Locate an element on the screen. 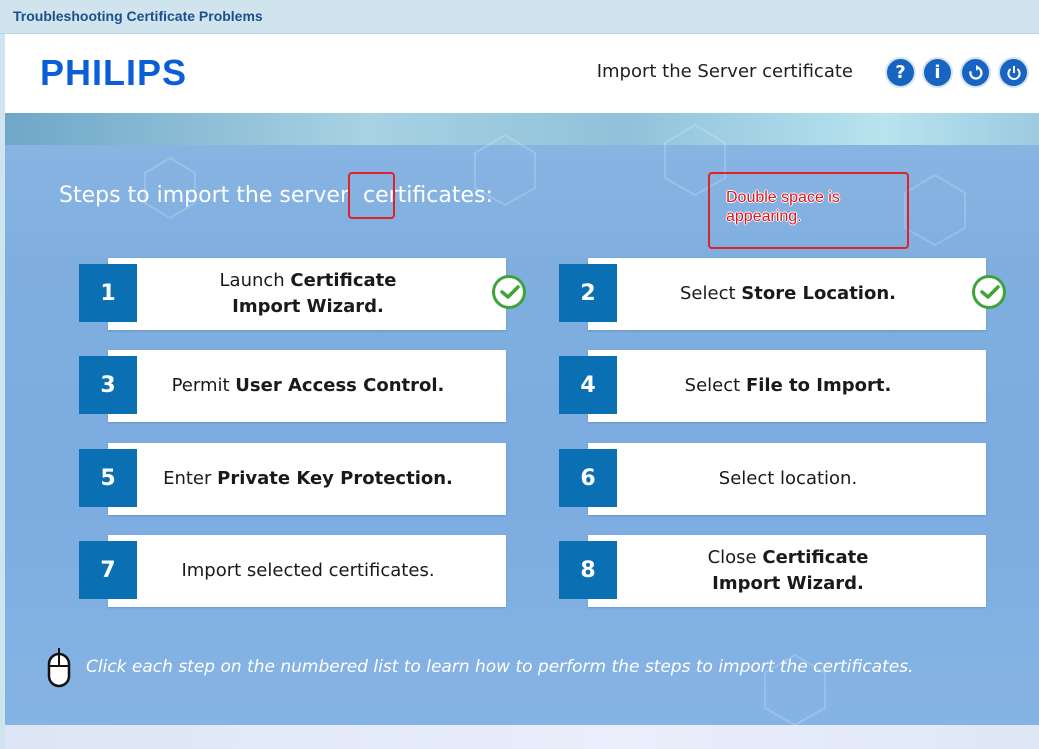 This screenshot has width=1039, height=749. step-number: 4 is located at coordinates (588, 385).